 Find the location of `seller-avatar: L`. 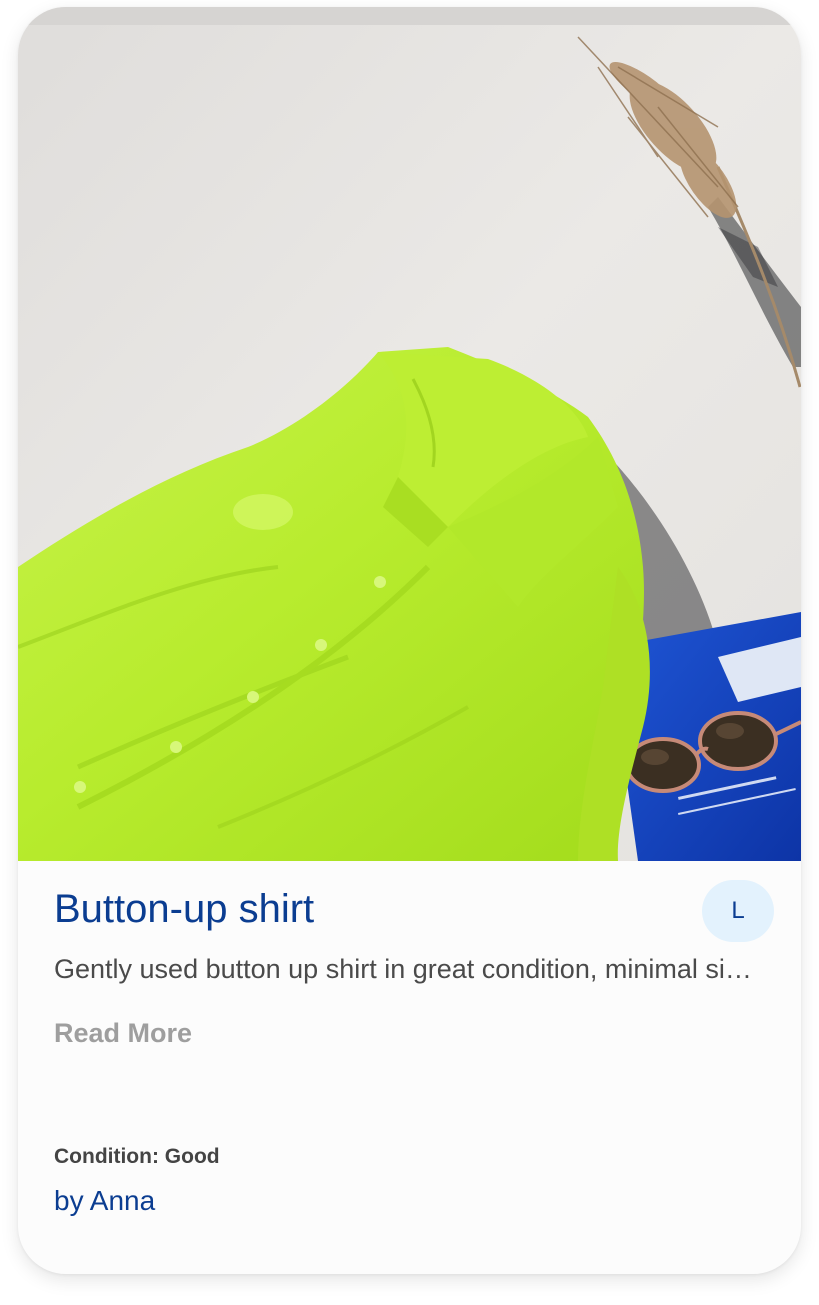

seller-avatar: L is located at coordinates (738, 911).